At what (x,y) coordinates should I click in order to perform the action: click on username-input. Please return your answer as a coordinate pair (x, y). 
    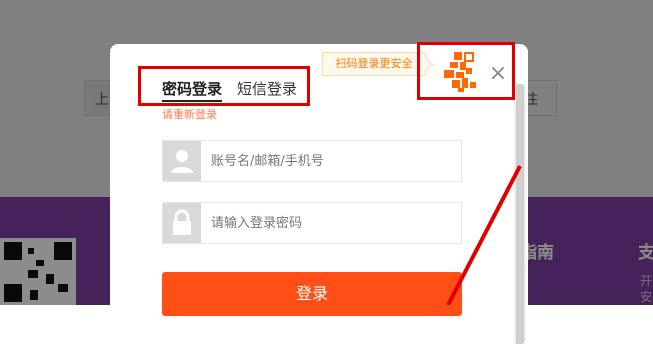
    Looking at the image, I should click on (331, 161).